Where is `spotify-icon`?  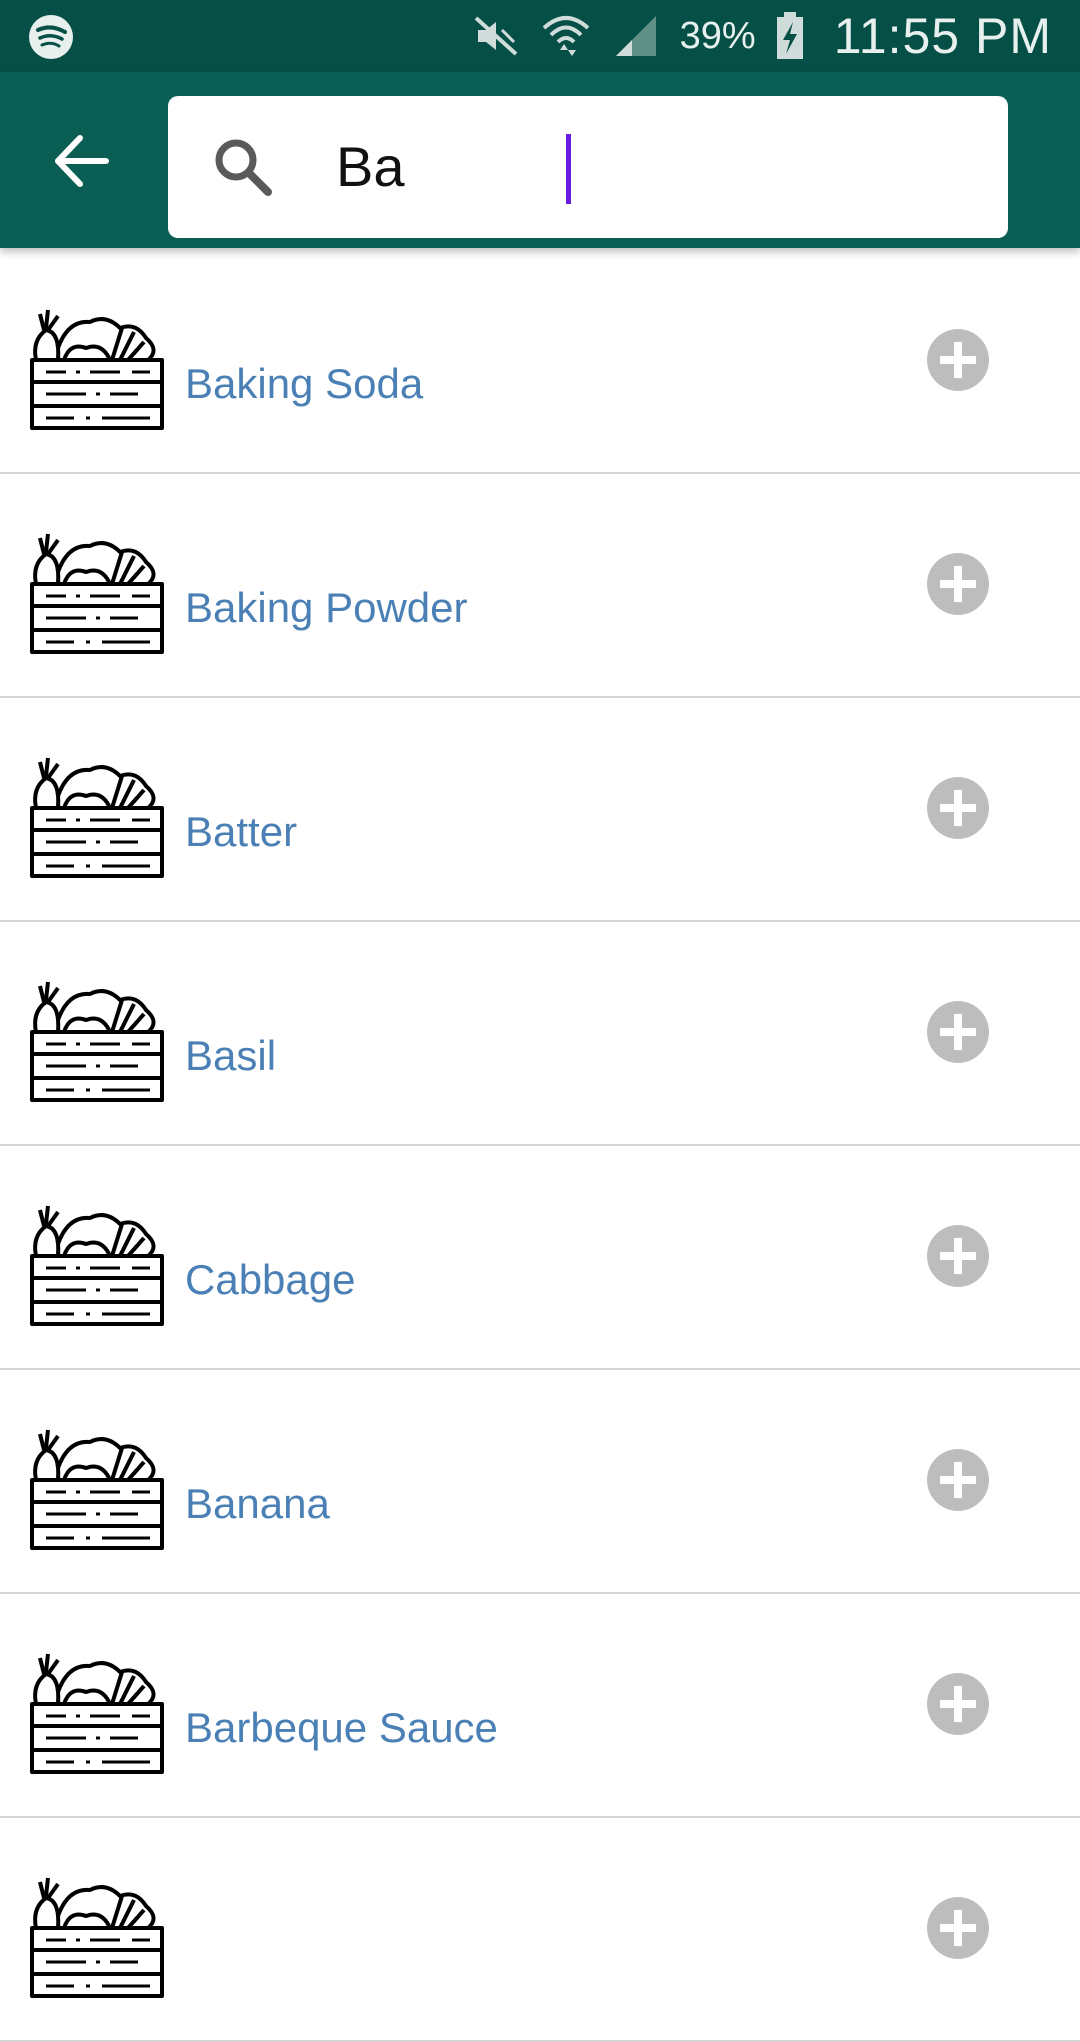
spotify-icon is located at coordinates (51, 37).